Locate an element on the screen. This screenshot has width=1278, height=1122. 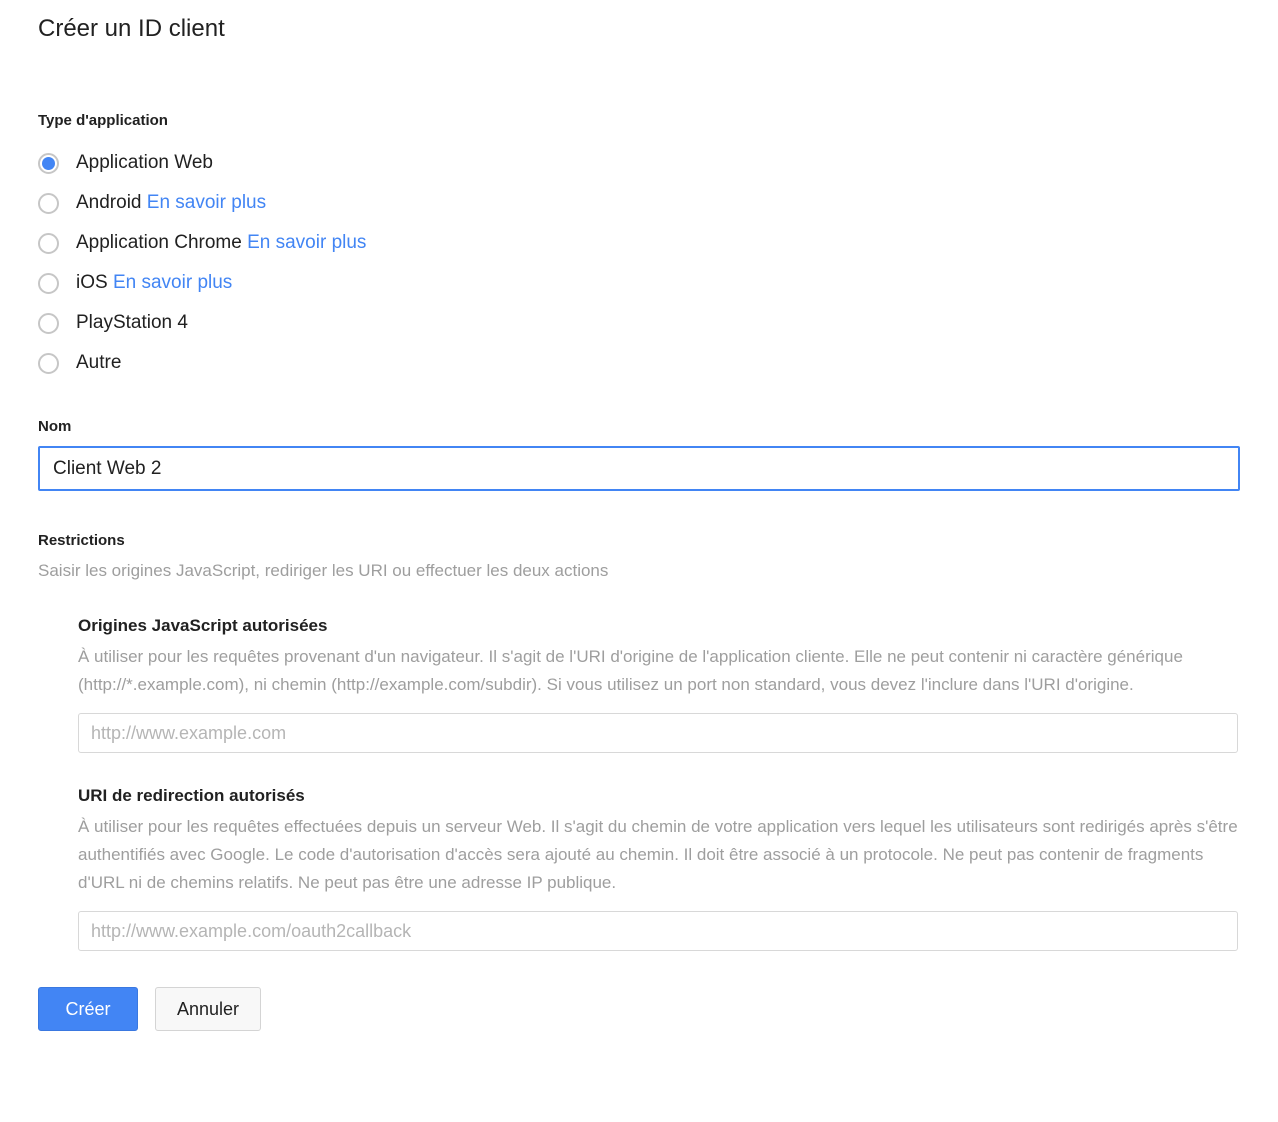
radio-label: iOS En savoir plus is located at coordinates (154, 283).